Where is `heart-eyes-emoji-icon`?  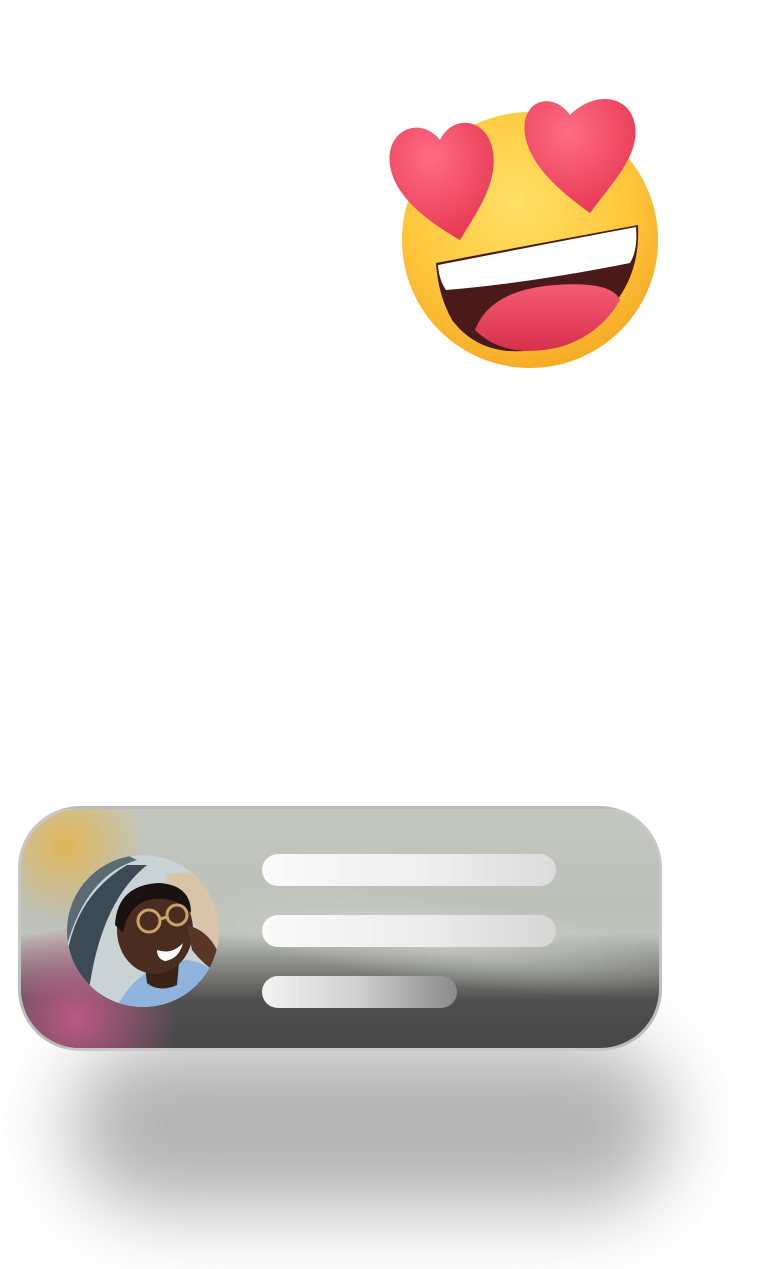 heart-eyes-emoji-icon is located at coordinates (525, 230).